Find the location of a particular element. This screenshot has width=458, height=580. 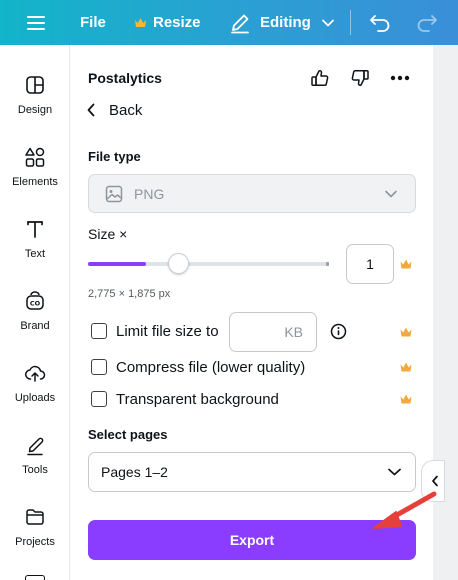

sidebar-item-label: Text is located at coordinates (35, 254).